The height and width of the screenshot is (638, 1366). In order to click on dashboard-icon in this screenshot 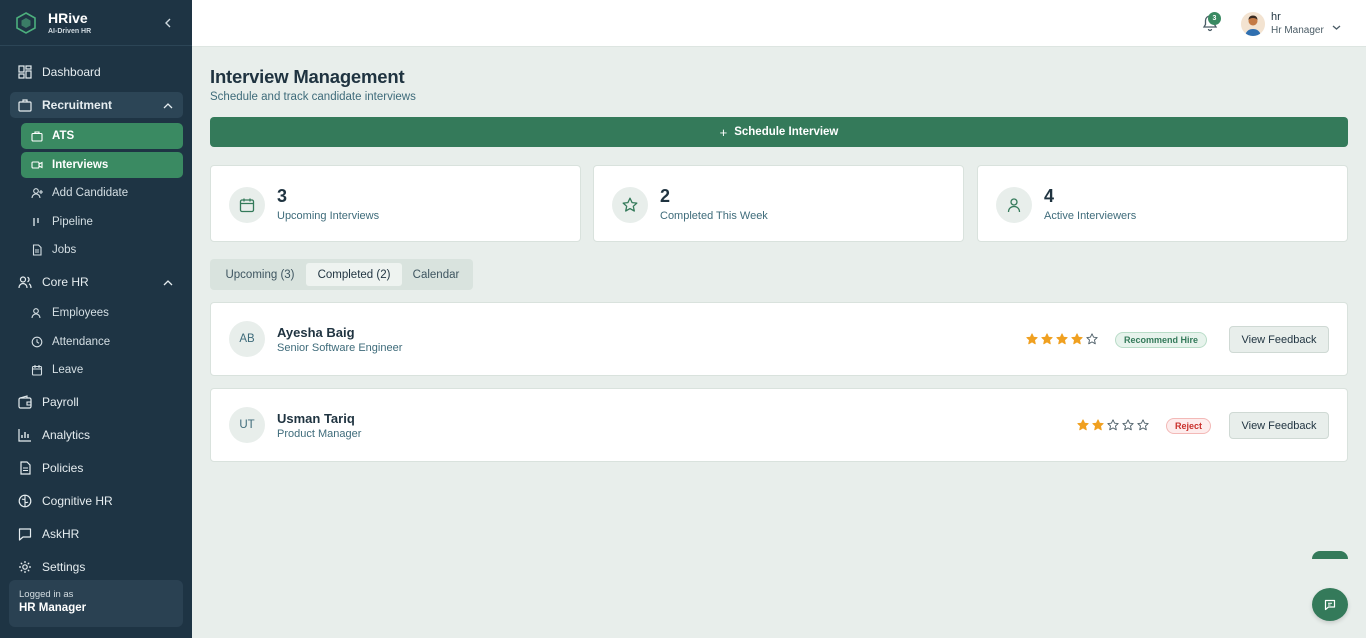, I will do `click(25, 72)`.